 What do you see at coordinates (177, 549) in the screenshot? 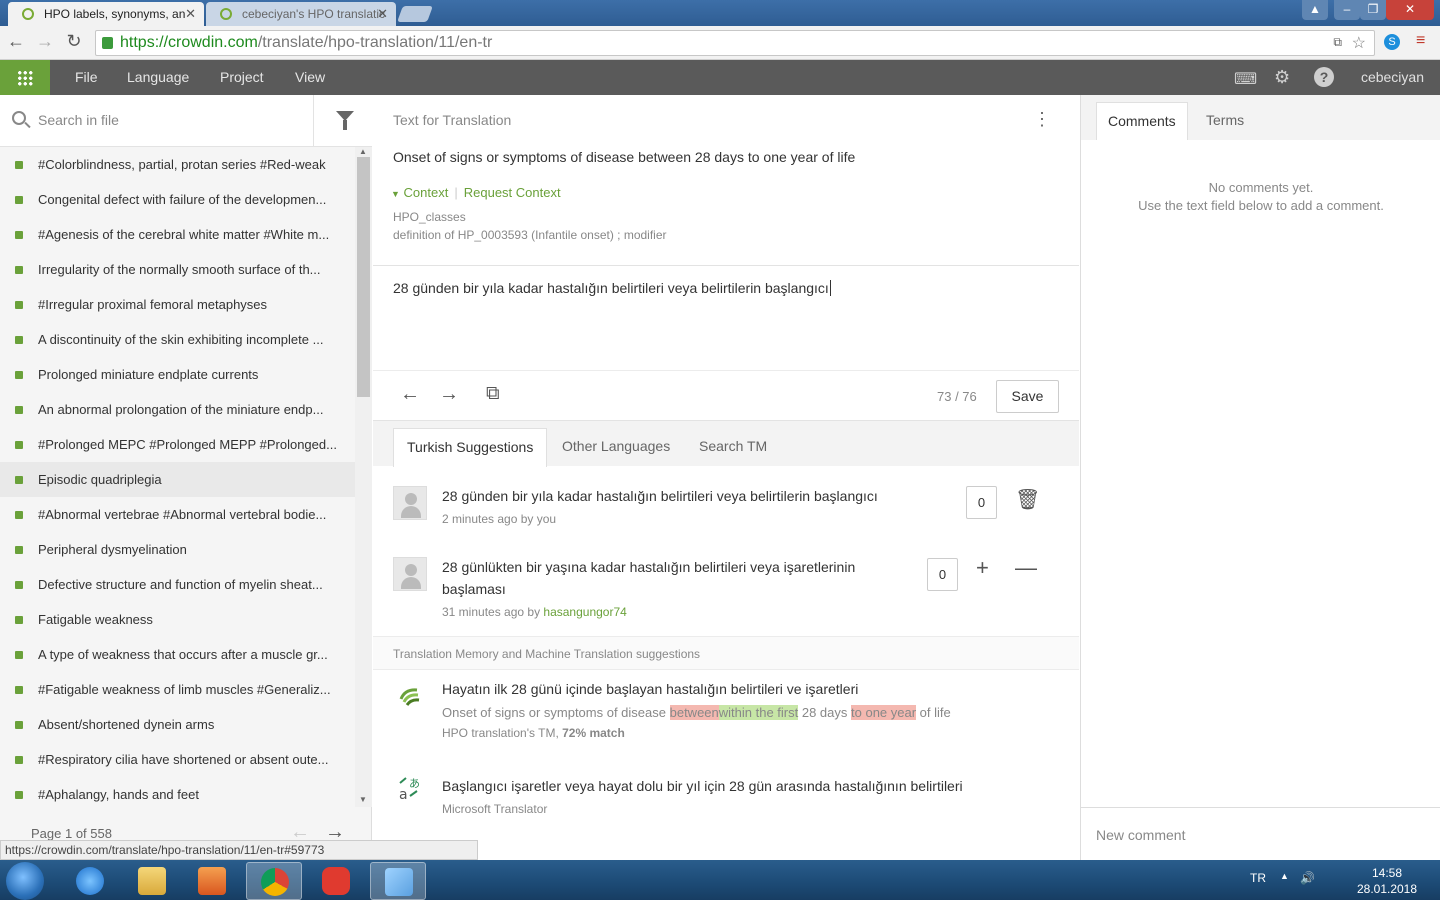
I see `string-item: Peripheral dysmyelination` at bounding box center [177, 549].